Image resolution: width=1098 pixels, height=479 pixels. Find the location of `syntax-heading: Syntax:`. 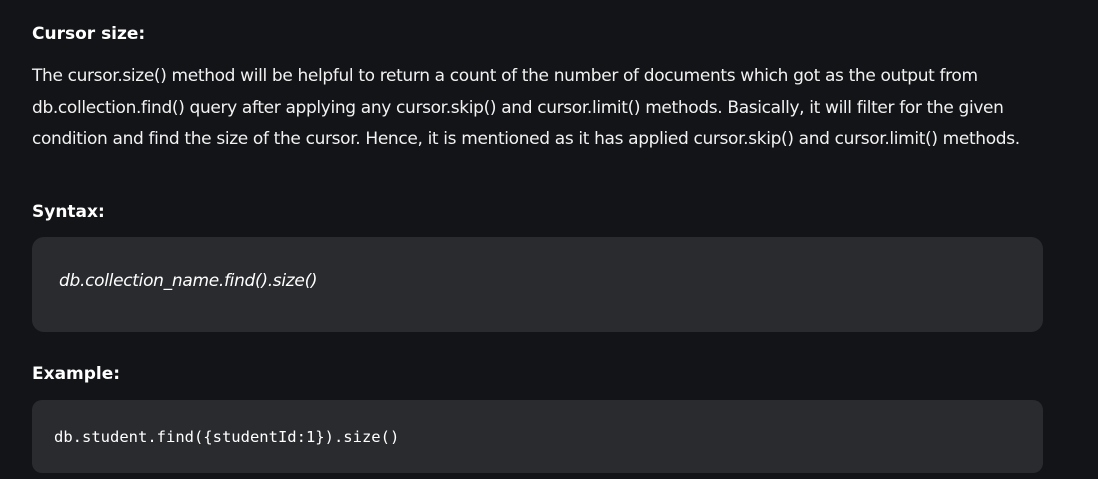

syntax-heading: Syntax: is located at coordinates (68, 212).